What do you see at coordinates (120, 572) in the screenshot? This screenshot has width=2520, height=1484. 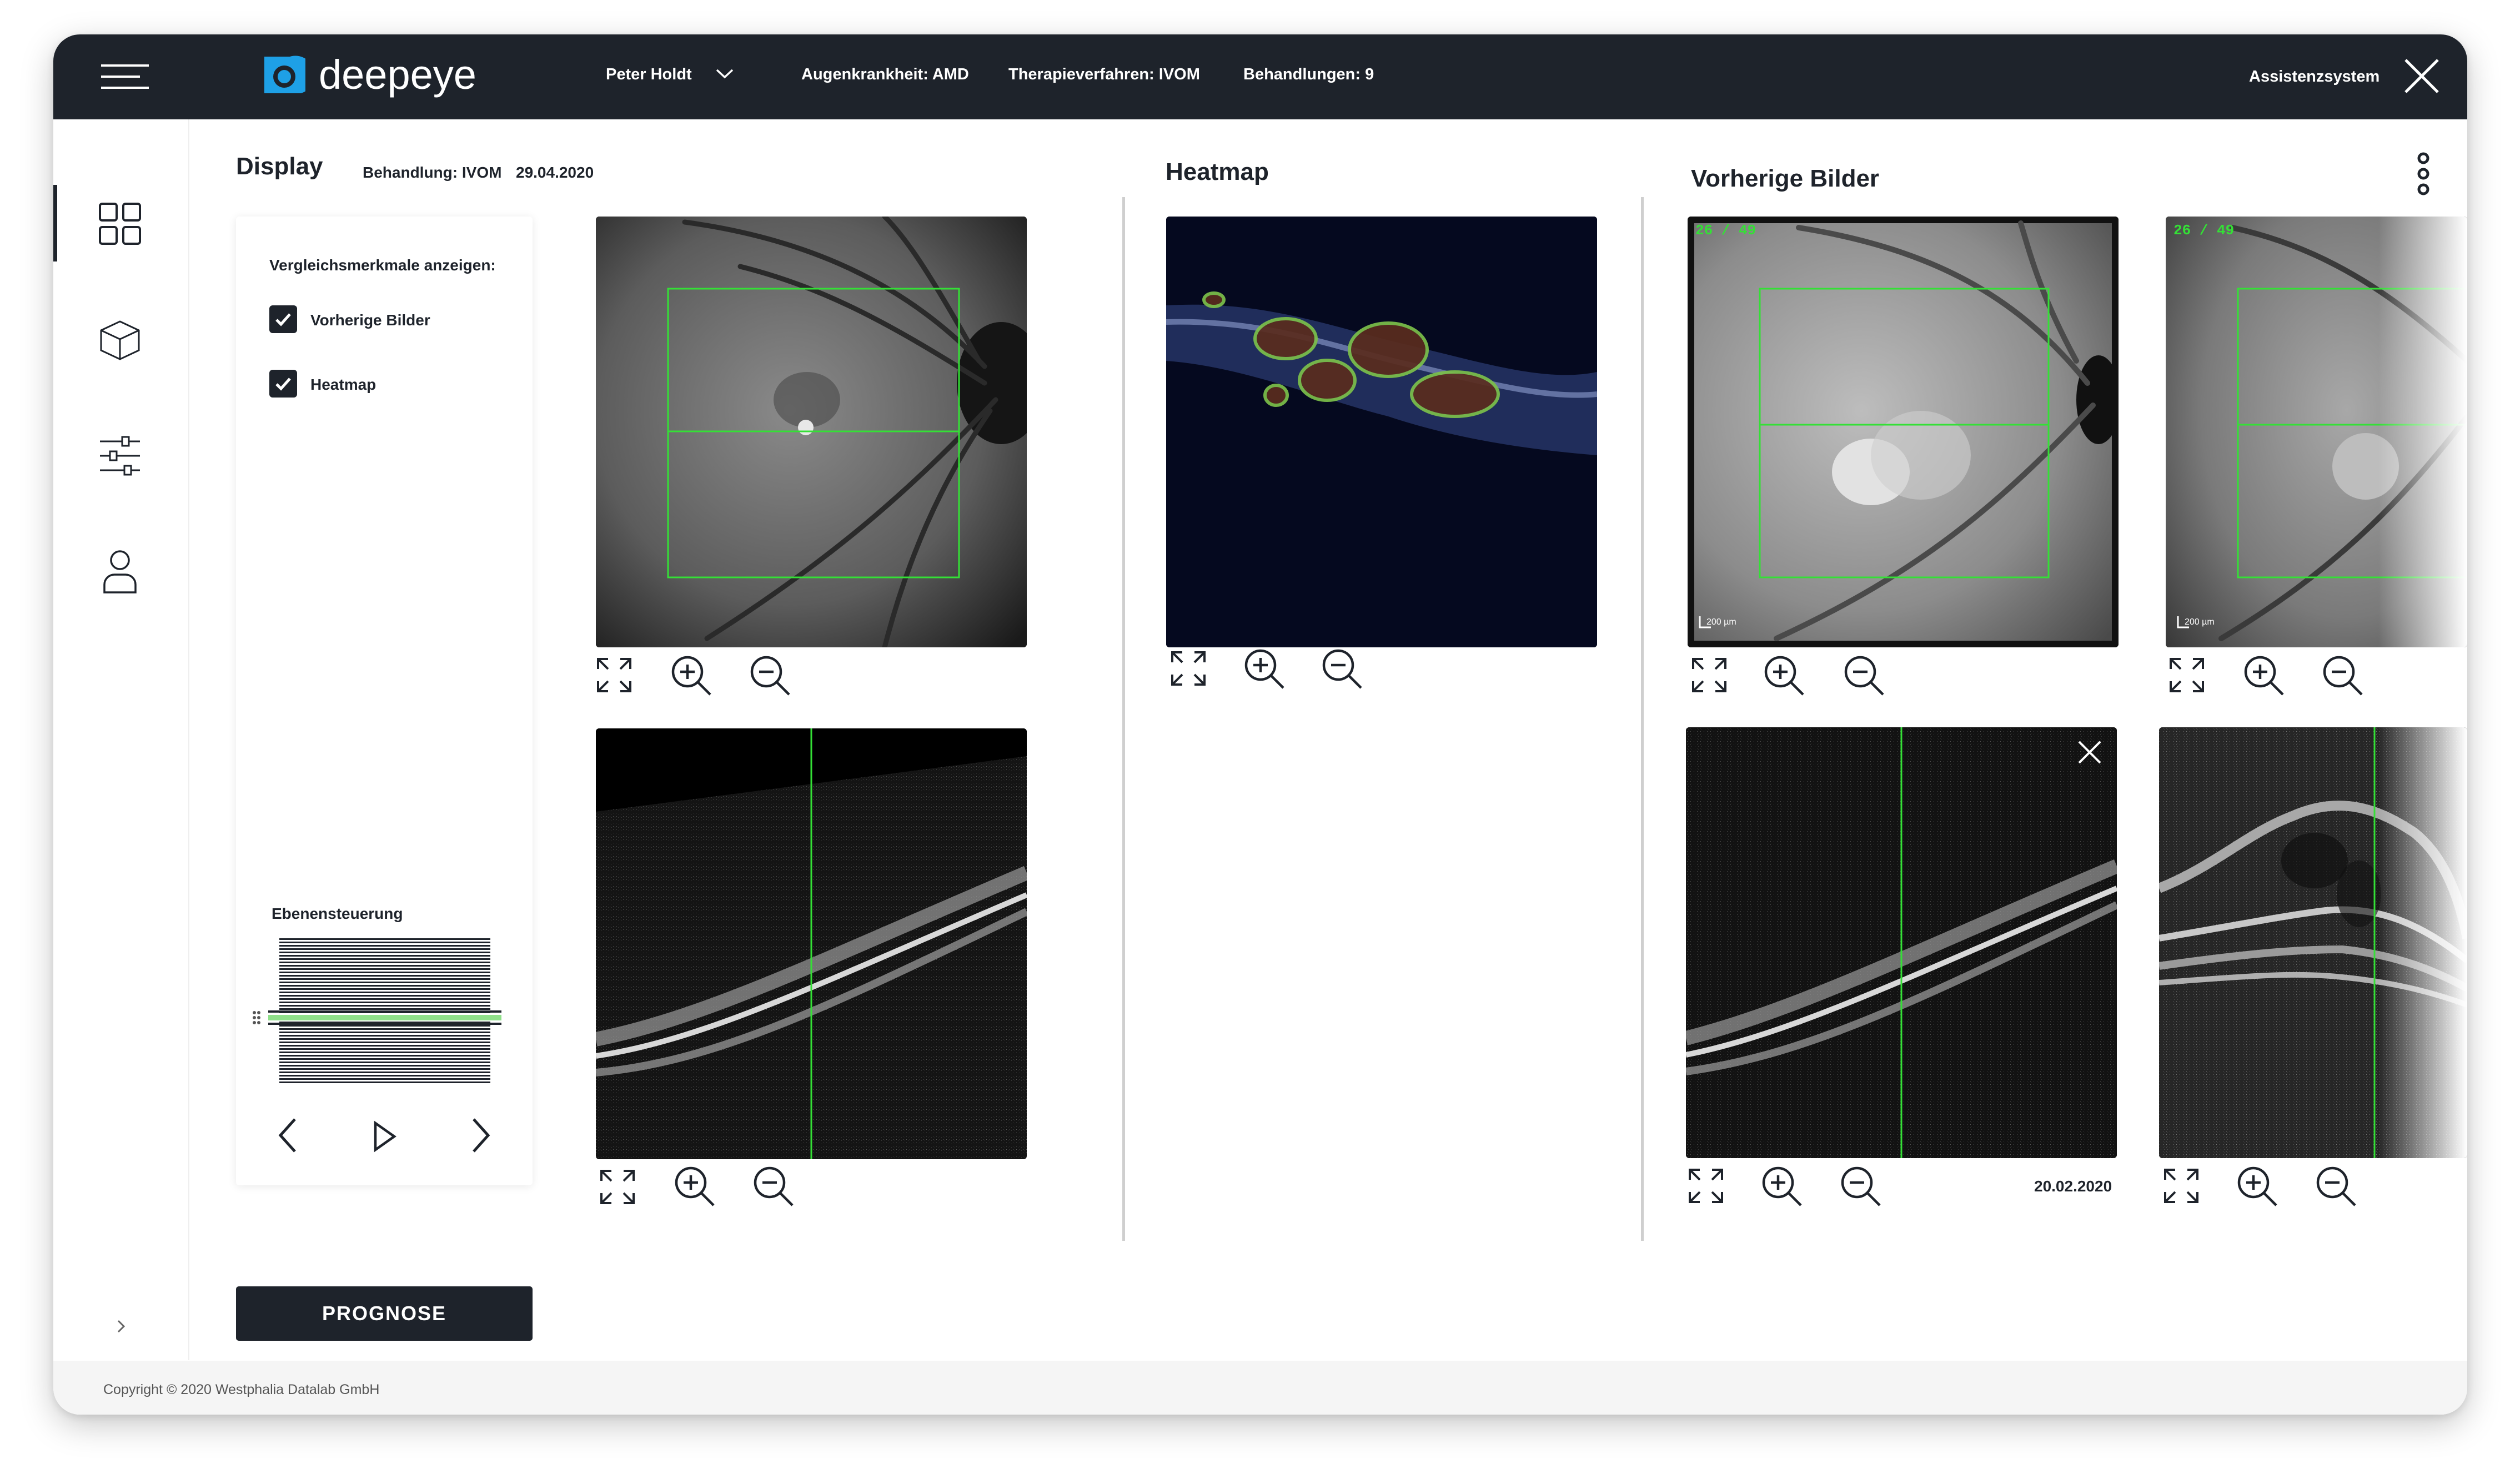 I see `user-icon` at bounding box center [120, 572].